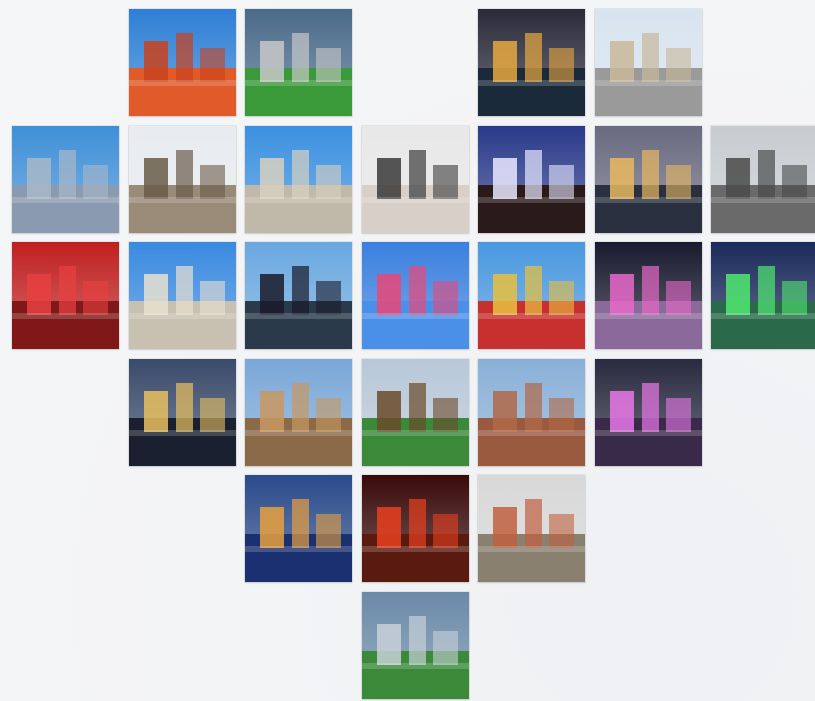 This screenshot has height=701, width=815. I want to click on photo-tile-crowd-event, so click(415, 179).